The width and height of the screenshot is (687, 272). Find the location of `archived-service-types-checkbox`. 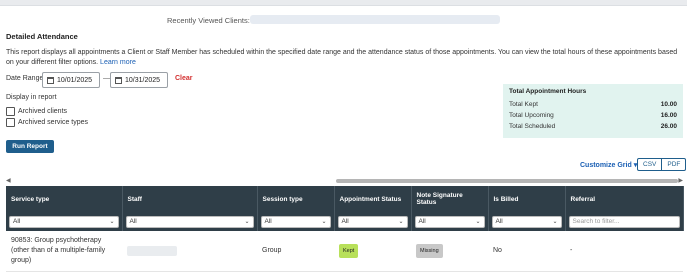

archived-service-types-checkbox is located at coordinates (10, 122).